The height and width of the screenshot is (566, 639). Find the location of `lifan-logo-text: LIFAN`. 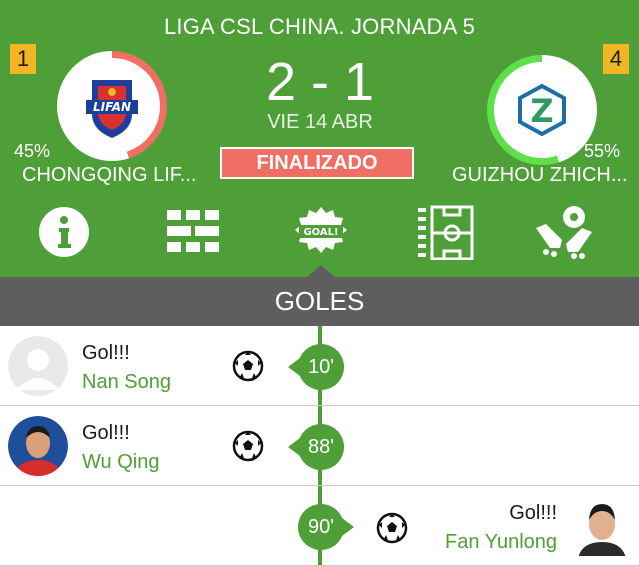

lifan-logo-text: LIFAN is located at coordinates (112, 107).